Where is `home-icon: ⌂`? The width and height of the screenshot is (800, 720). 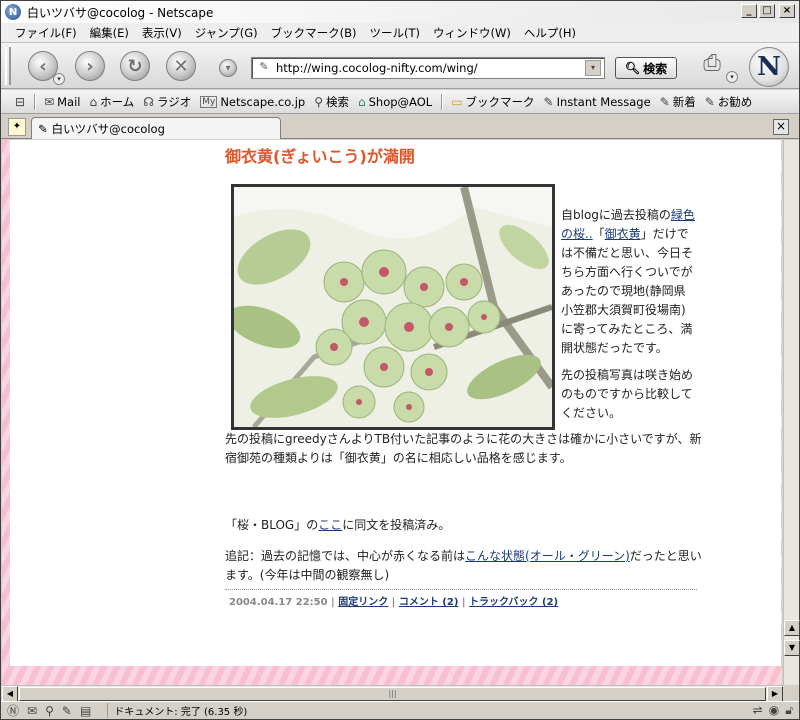
home-icon: ⌂ is located at coordinates (93, 101).